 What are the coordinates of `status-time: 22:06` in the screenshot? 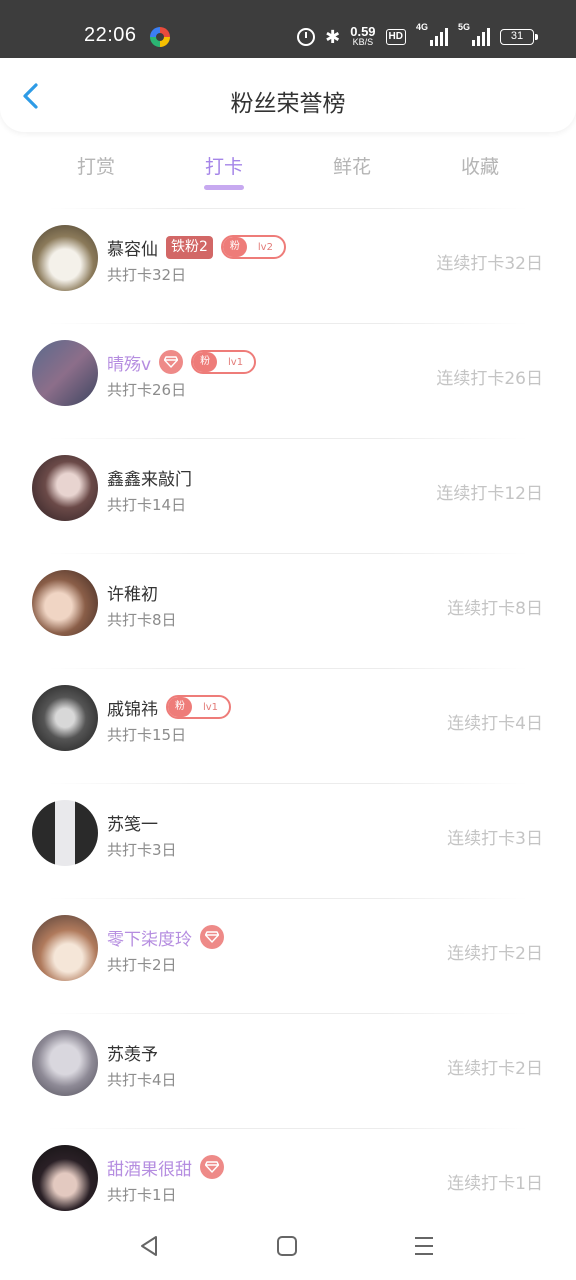 It's located at (110, 35).